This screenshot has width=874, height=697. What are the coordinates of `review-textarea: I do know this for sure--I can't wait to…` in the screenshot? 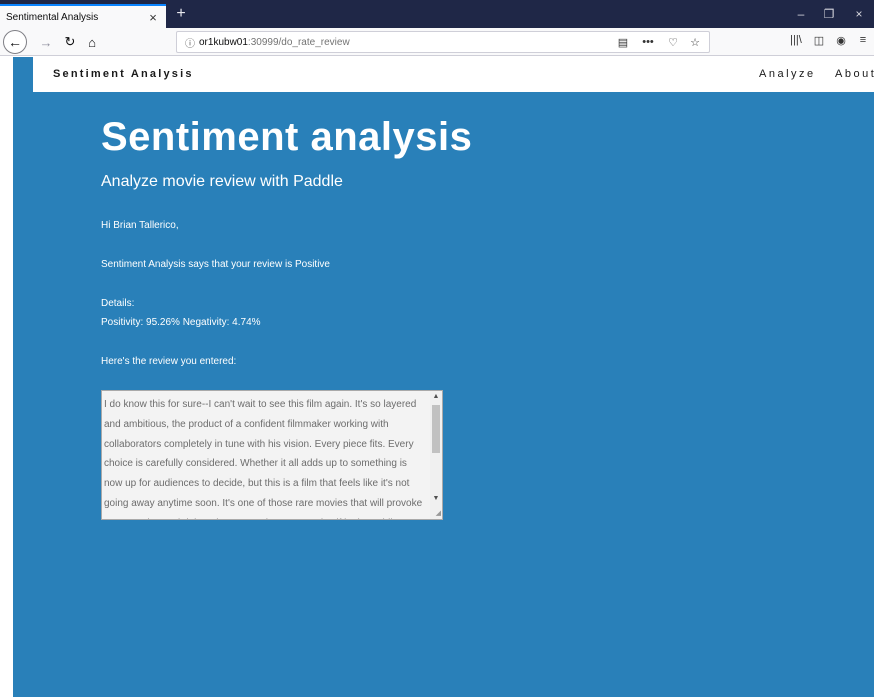 It's located at (272, 455).